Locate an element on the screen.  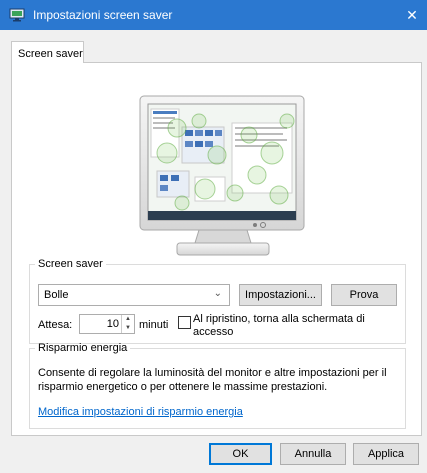
window-title: Impostazioni screen saver is located at coordinates (103, 15).